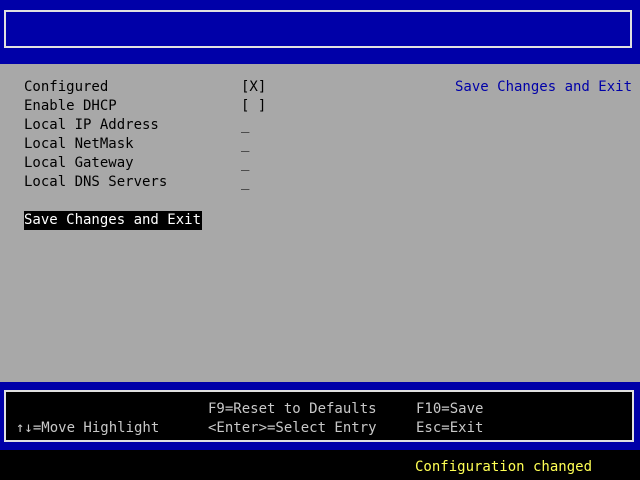 The height and width of the screenshot is (480, 640). Describe the element at coordinates (79, 144) in the screenshot. I see `setting-label: Local NetMask` at that location.